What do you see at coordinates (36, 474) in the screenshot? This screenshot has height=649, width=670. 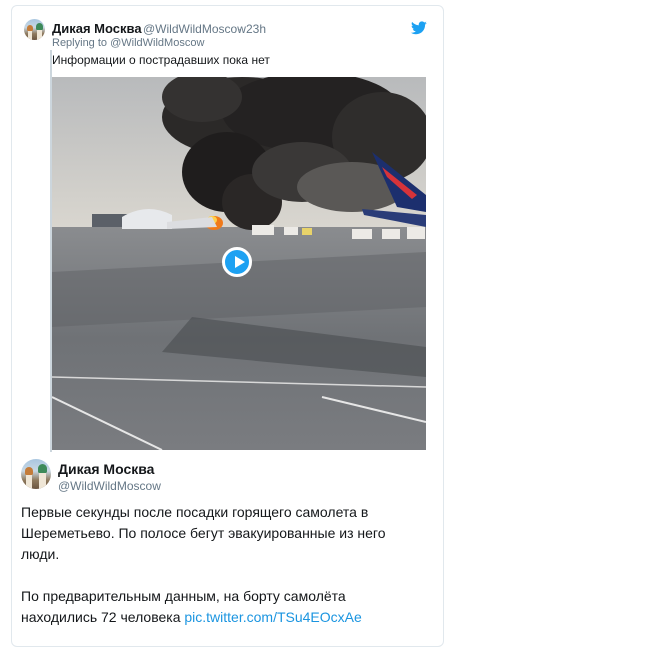 I see `quoted-avatar` at bounding box center [36, 474].